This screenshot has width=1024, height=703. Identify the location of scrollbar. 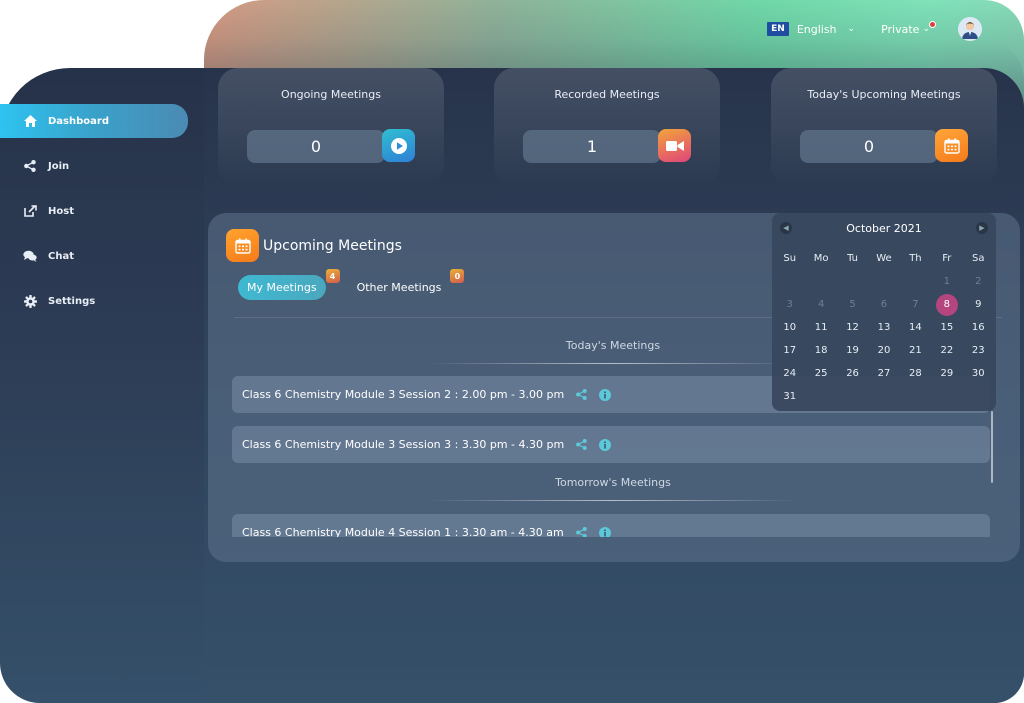
(992, 447).